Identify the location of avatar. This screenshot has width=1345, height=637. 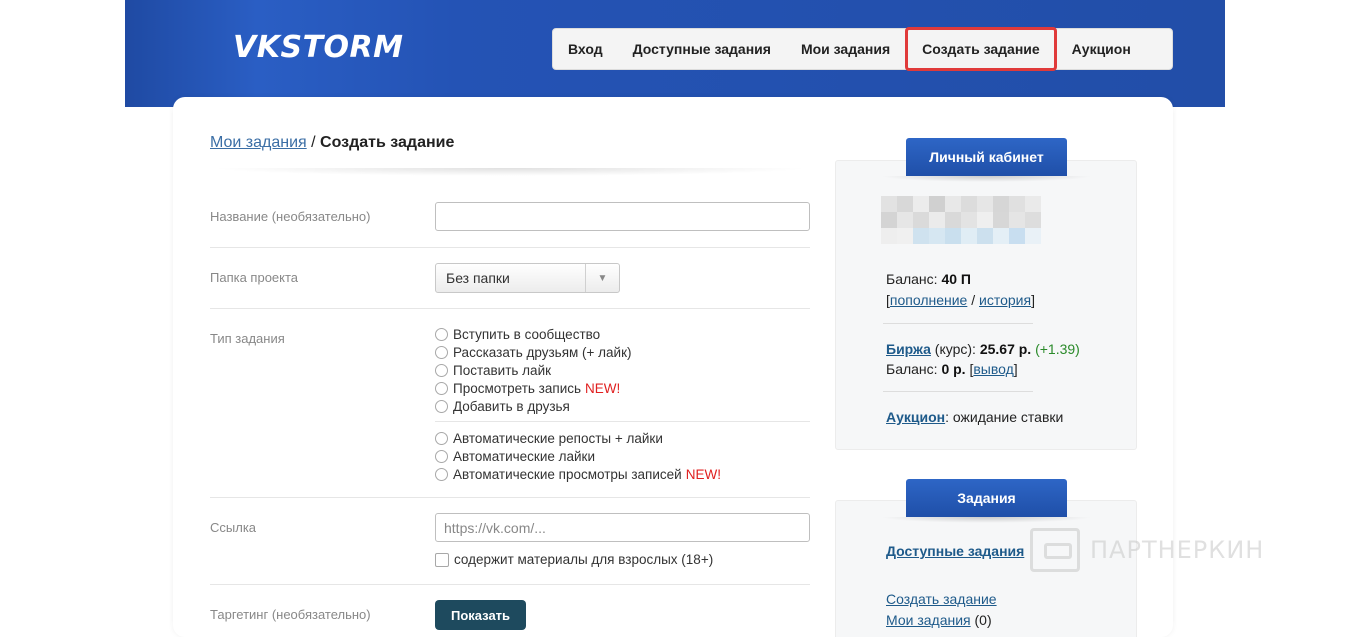
(961, 220).